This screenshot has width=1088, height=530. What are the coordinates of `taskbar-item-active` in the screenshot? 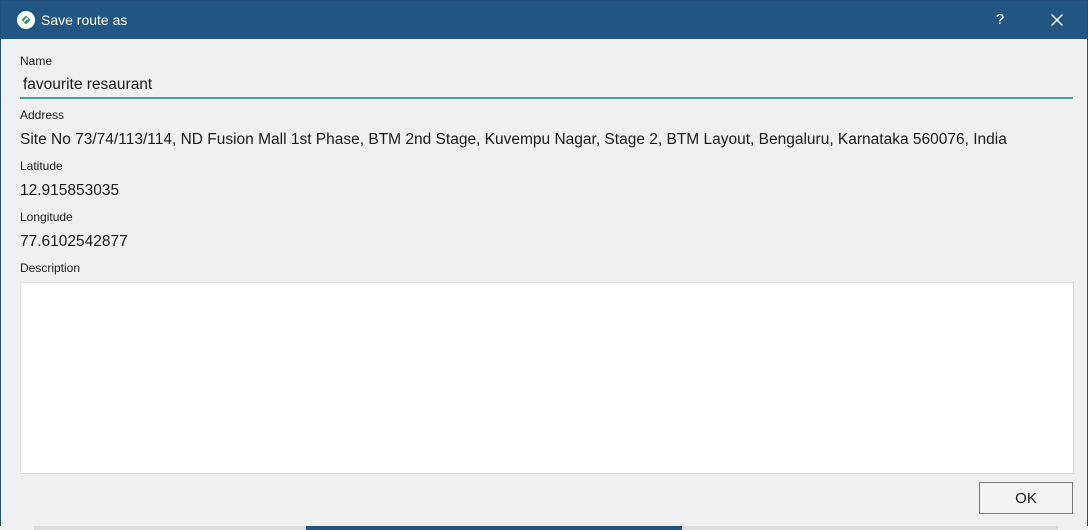 It's located at (494, 528).